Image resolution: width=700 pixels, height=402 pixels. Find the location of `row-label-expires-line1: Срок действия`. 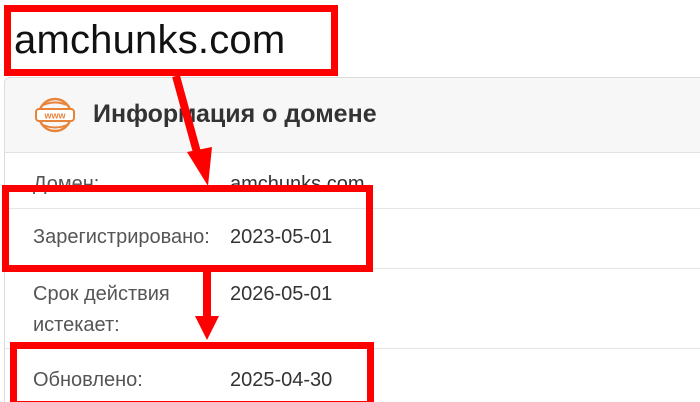

row-label-expires-line1: Срок действия is located at coordinates (101, 294).